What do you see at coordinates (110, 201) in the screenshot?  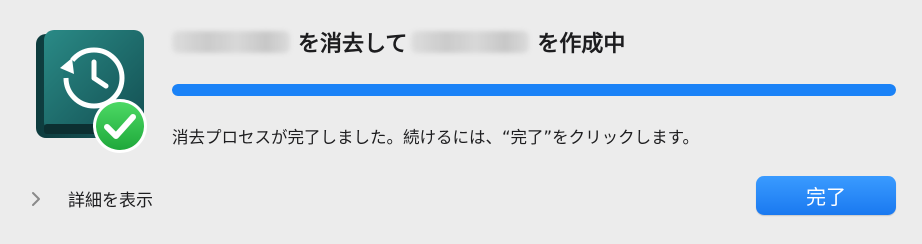 I see `show-details-label: 詳細を表示` at bounding box center [110, 201].